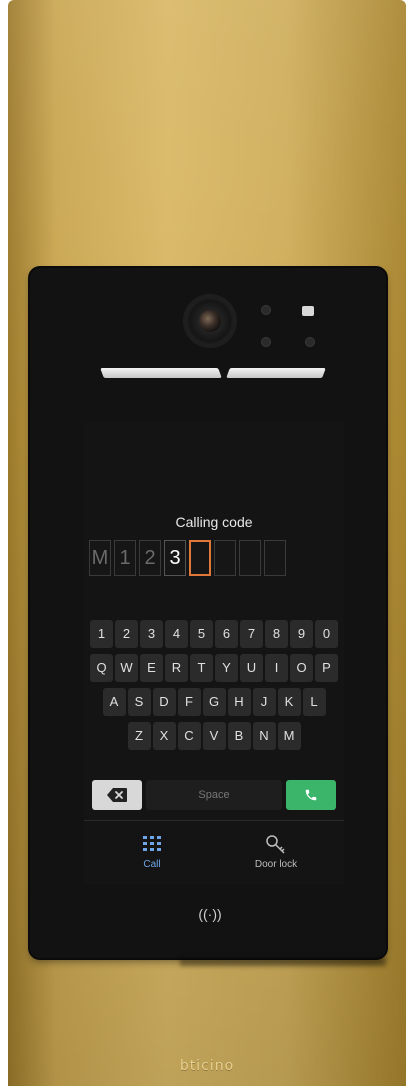 Image resolution: width=414 pixels, height=1086 pixels. I want to click on light-bar-right, so click(276, 373).